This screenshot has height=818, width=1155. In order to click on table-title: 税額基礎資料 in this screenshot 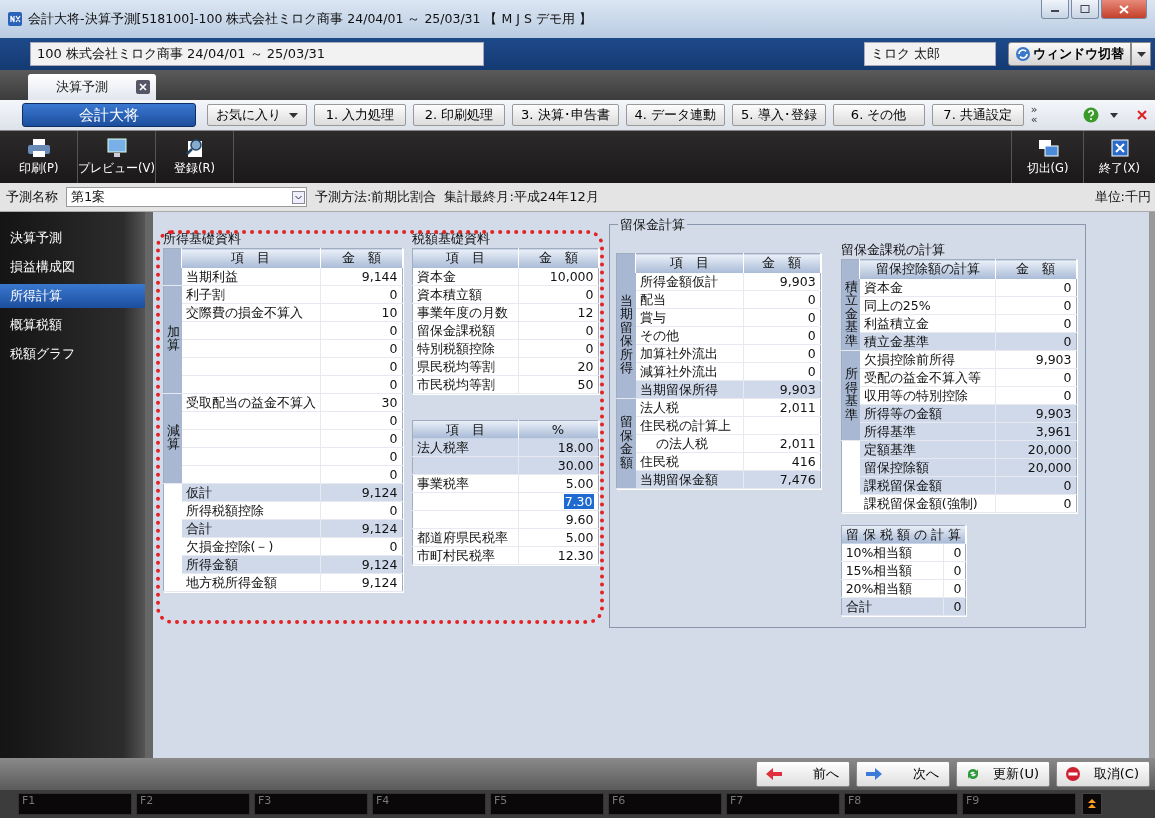, I will do `click(450, 239)`.